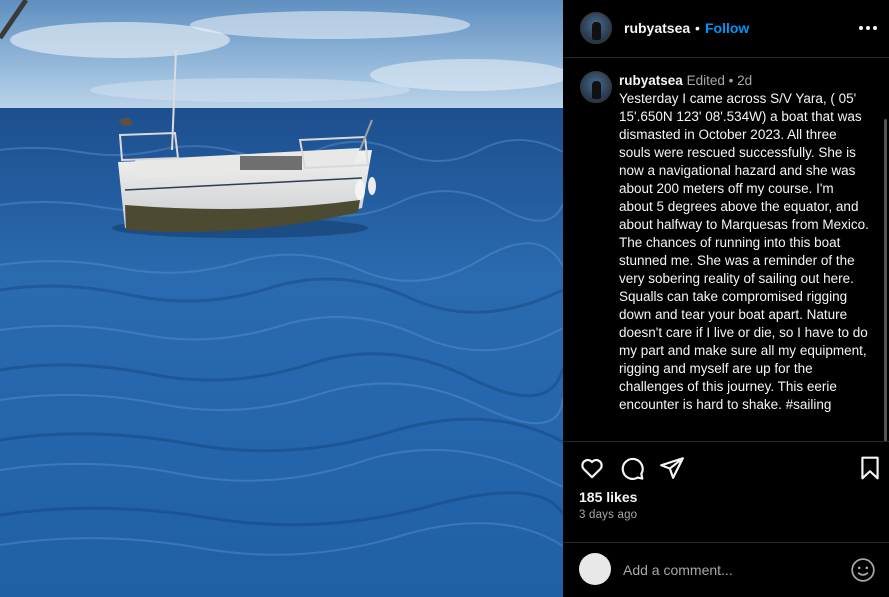 Image resolution: width=889 pixels, height=597 pixels. I want to click on more-icon, so click(869, 29).